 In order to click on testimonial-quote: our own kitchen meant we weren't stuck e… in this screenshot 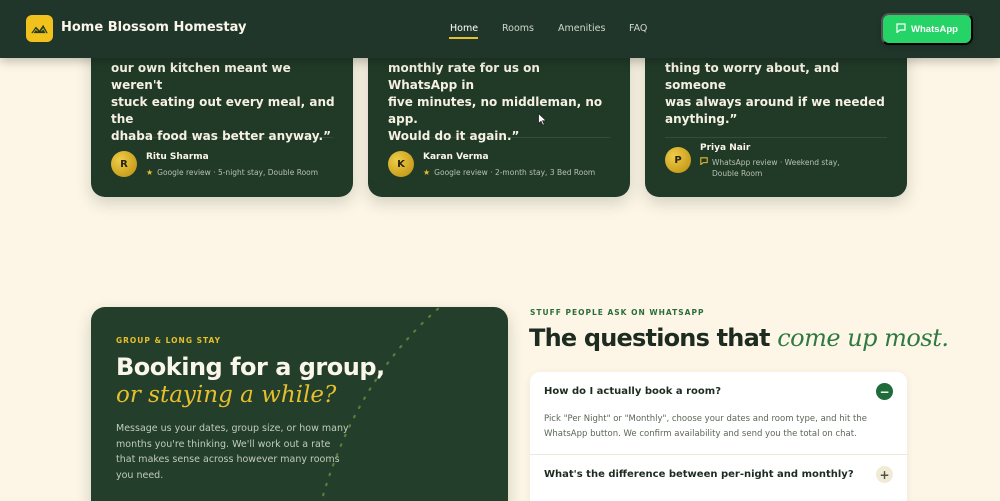, I will do `click(223, 102)`.